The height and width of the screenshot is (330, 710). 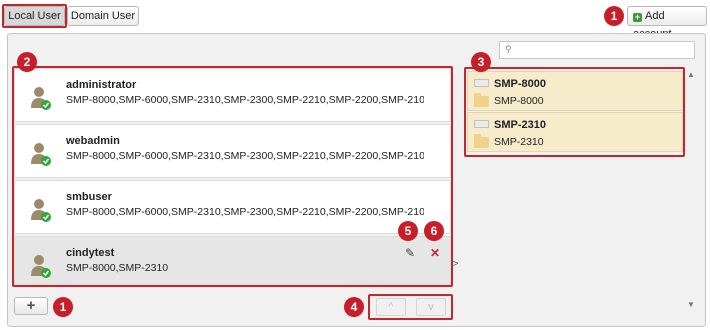 I want to click on scroll-down-icon: ▼, so click(x=691, y=304).